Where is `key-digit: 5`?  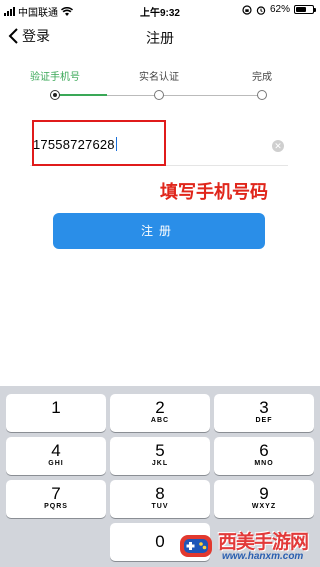
key-digit: 5 is located at coordinates (160, 450).